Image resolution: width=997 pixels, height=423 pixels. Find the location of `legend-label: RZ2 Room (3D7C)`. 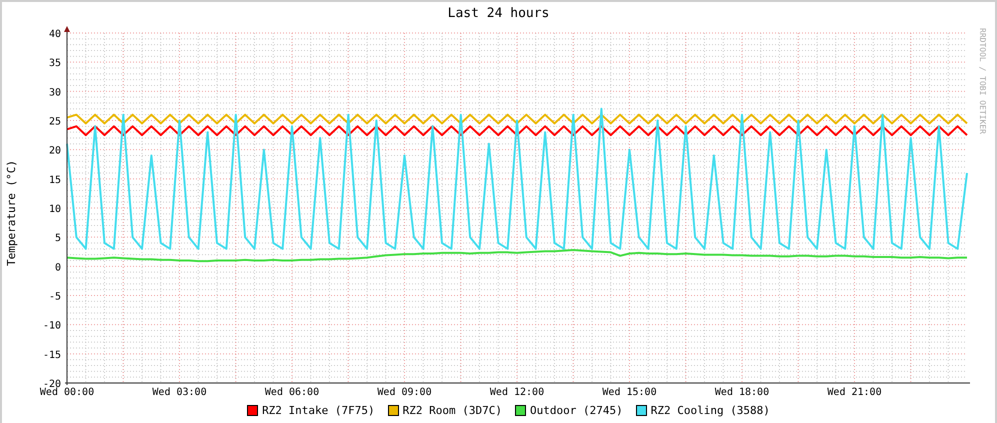

legend-label: RZ2 Room (3D7C) is located at coordinates (452, 410).